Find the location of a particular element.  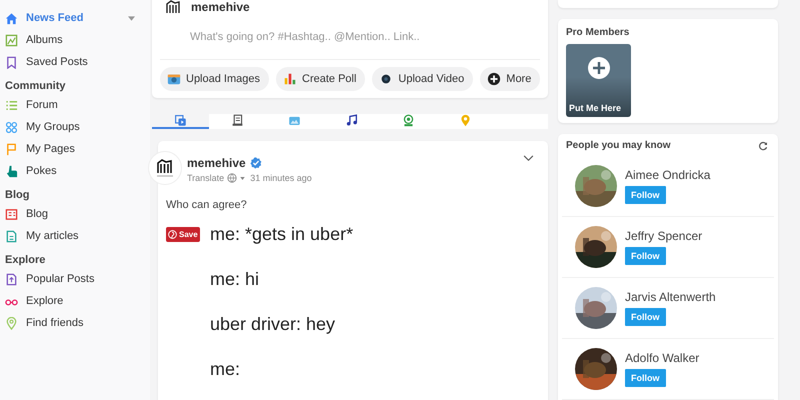

globe-icon is located at coordinates (232, 178).